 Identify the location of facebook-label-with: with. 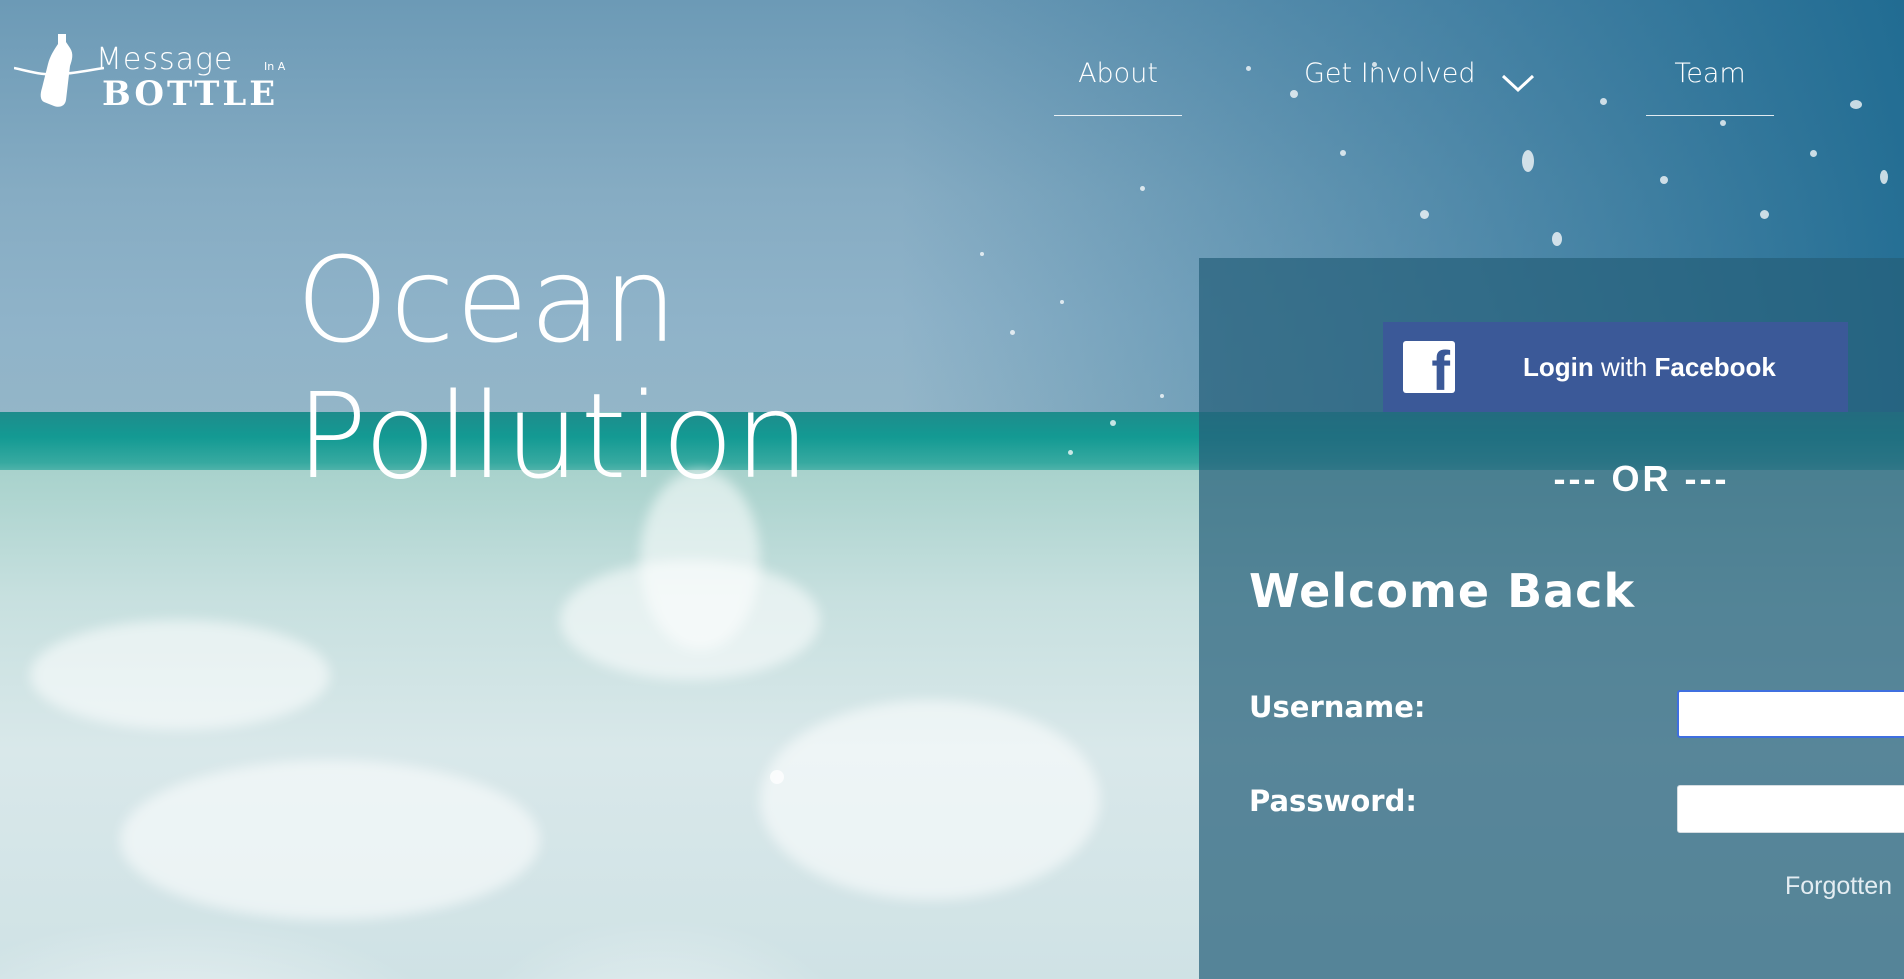
(1624, 367).